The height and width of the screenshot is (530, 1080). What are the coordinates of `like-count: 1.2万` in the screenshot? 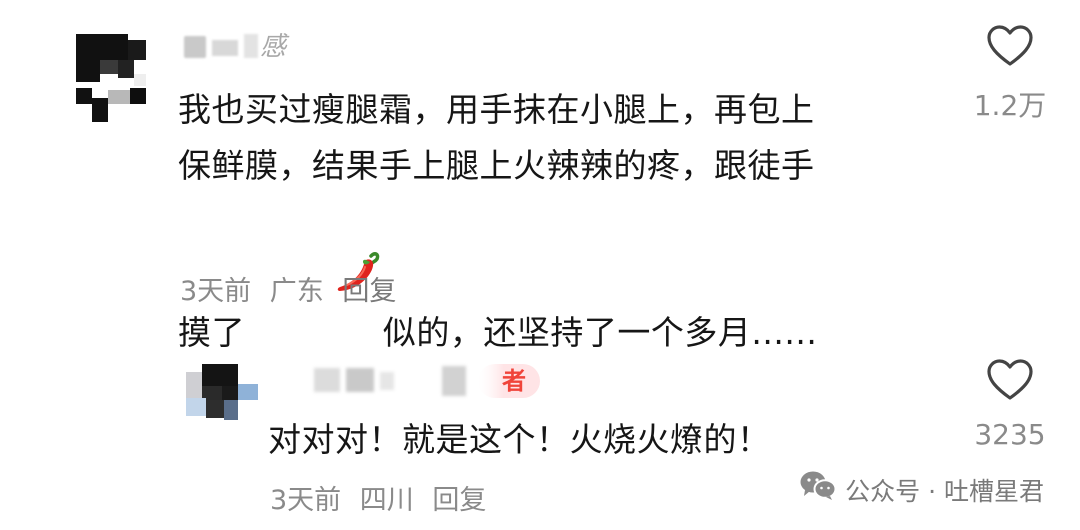 It's located at (1010, 105).